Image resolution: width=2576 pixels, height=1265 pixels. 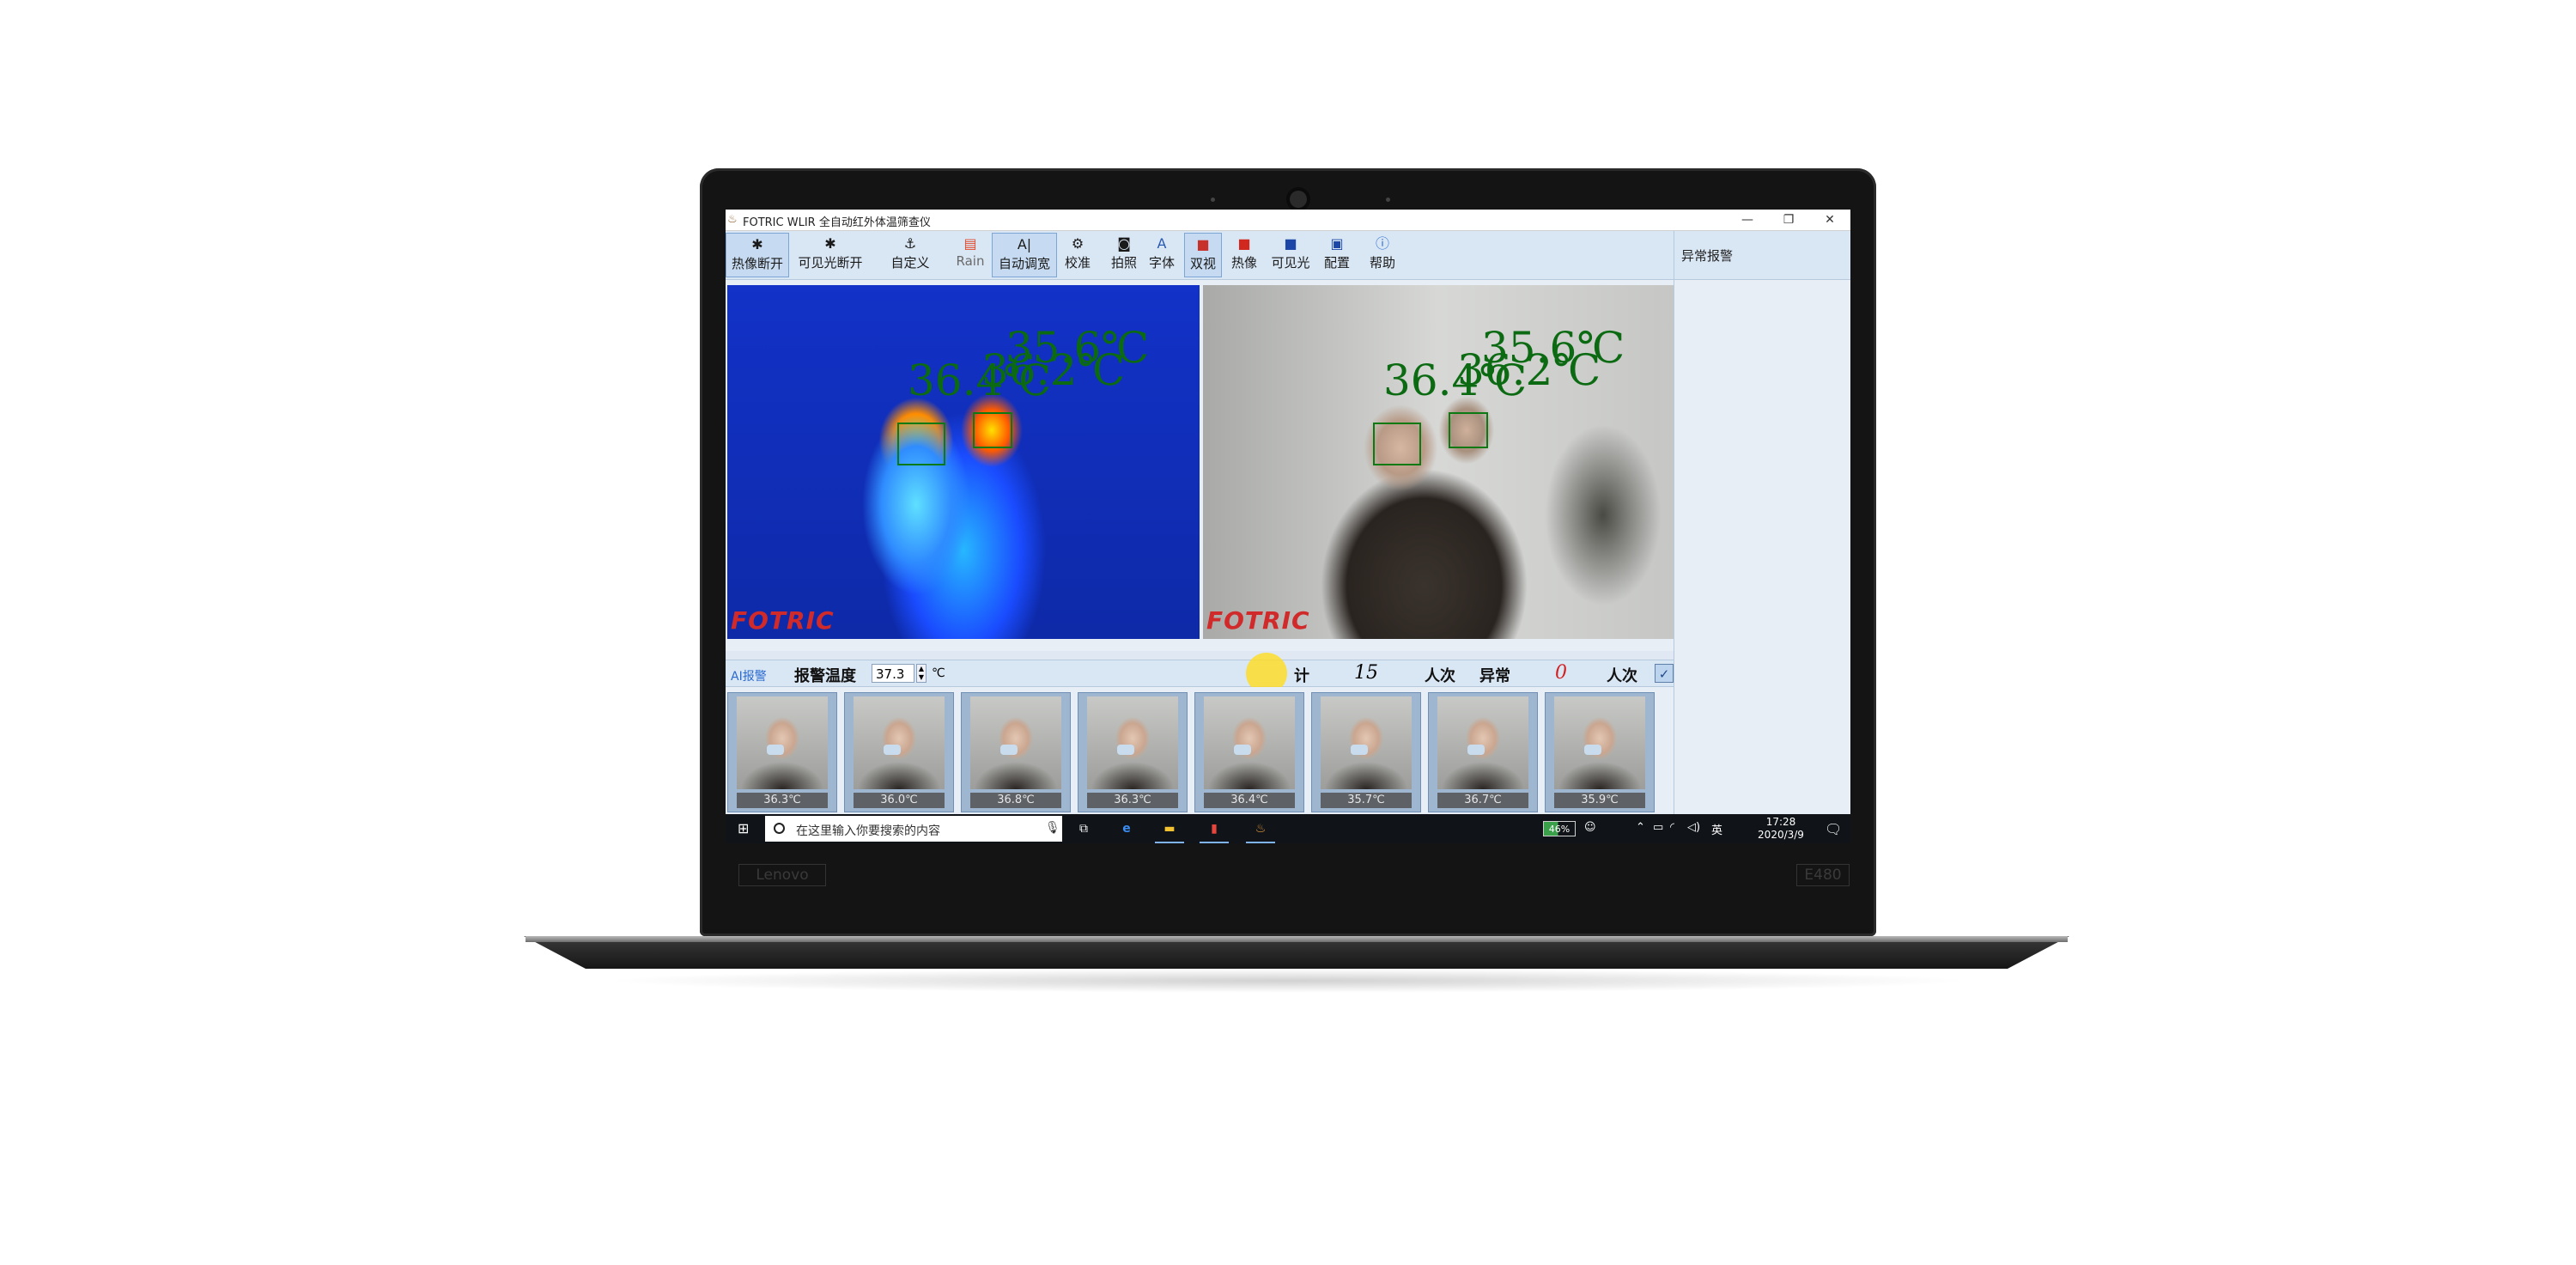 I want to click on battery-tray-icon: ▭, so click(x=1658, y=827).